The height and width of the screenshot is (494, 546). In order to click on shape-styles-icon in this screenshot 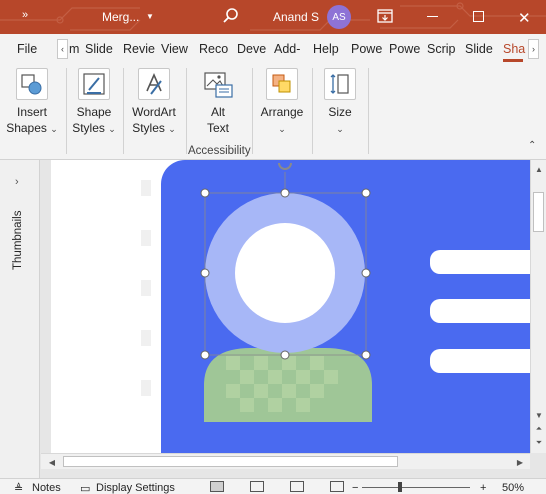, I will do `click(94, 84)`.